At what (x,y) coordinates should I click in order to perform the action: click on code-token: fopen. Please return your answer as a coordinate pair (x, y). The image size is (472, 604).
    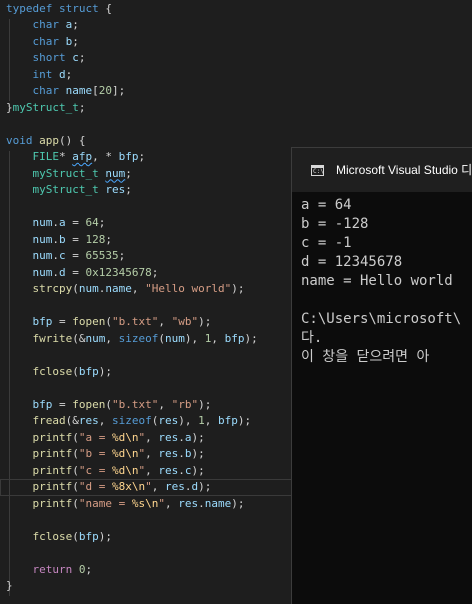
    Looking at the image, I should click on (89, 404).